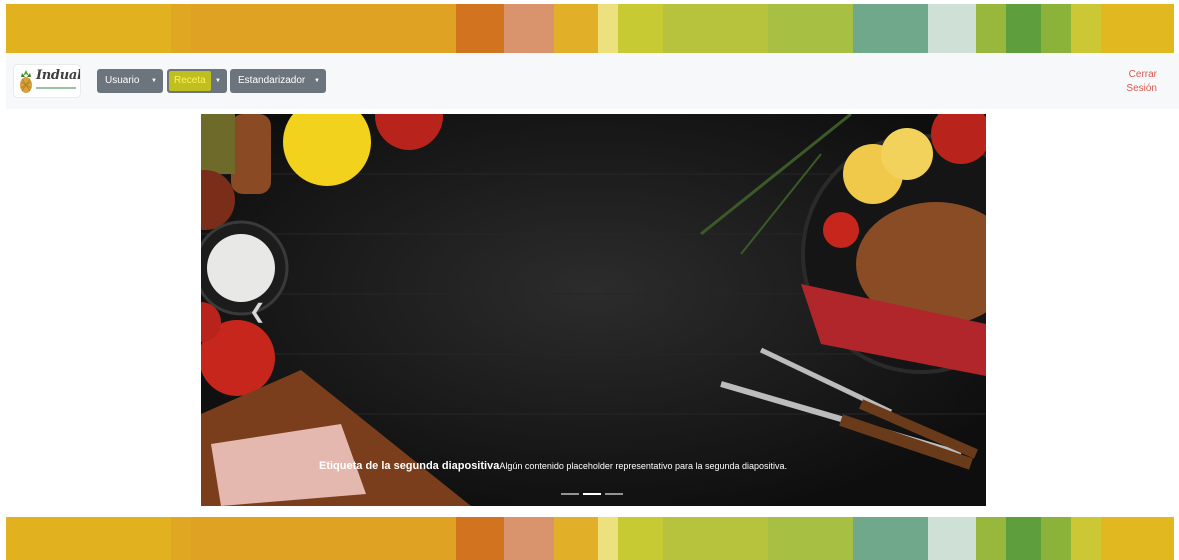 This screenshot has height=560, width=1179. I want to click on carousel-indicator-active, so click(592, 494).